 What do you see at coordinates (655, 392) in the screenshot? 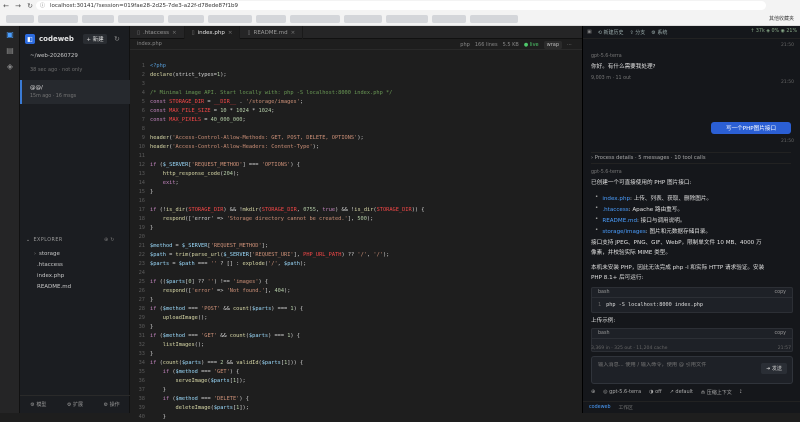
I see `reasoning-toggle: ◑ off` at bounding box center [655, 392].